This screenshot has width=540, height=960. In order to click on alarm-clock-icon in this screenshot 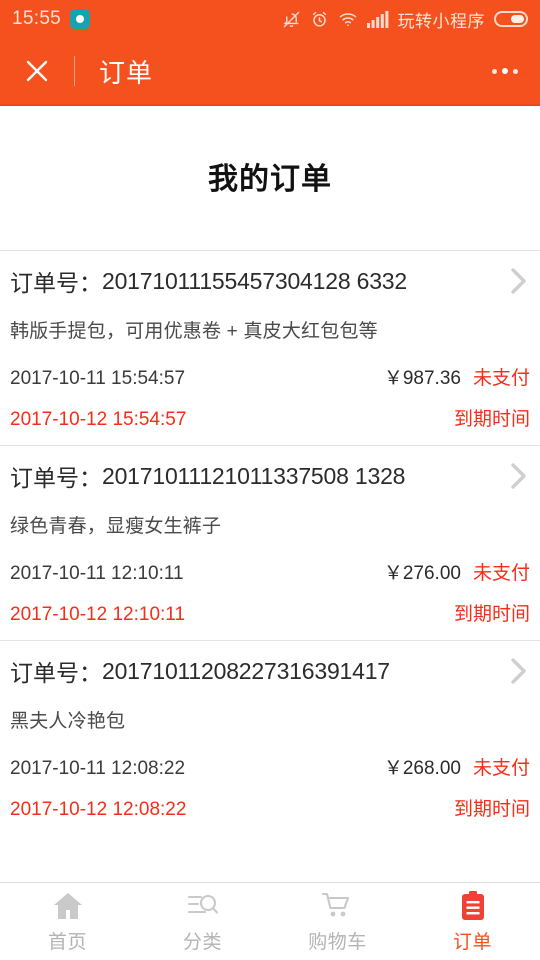, I will do `click(319, 19)`.